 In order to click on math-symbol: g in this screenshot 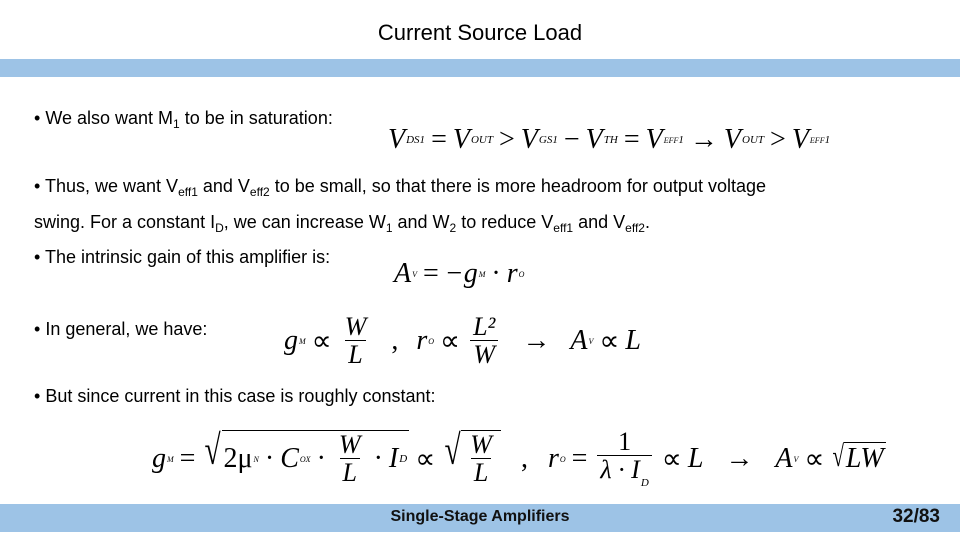, I will do `click(159, 458)`.